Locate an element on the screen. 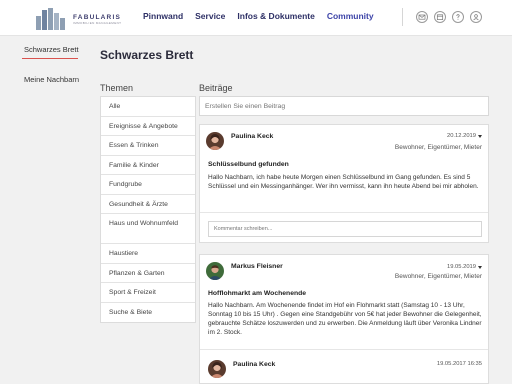 The image size is (512, 384). nav-infos-dokumente: Infos & Dokumente is located at coordinates (275, 16).